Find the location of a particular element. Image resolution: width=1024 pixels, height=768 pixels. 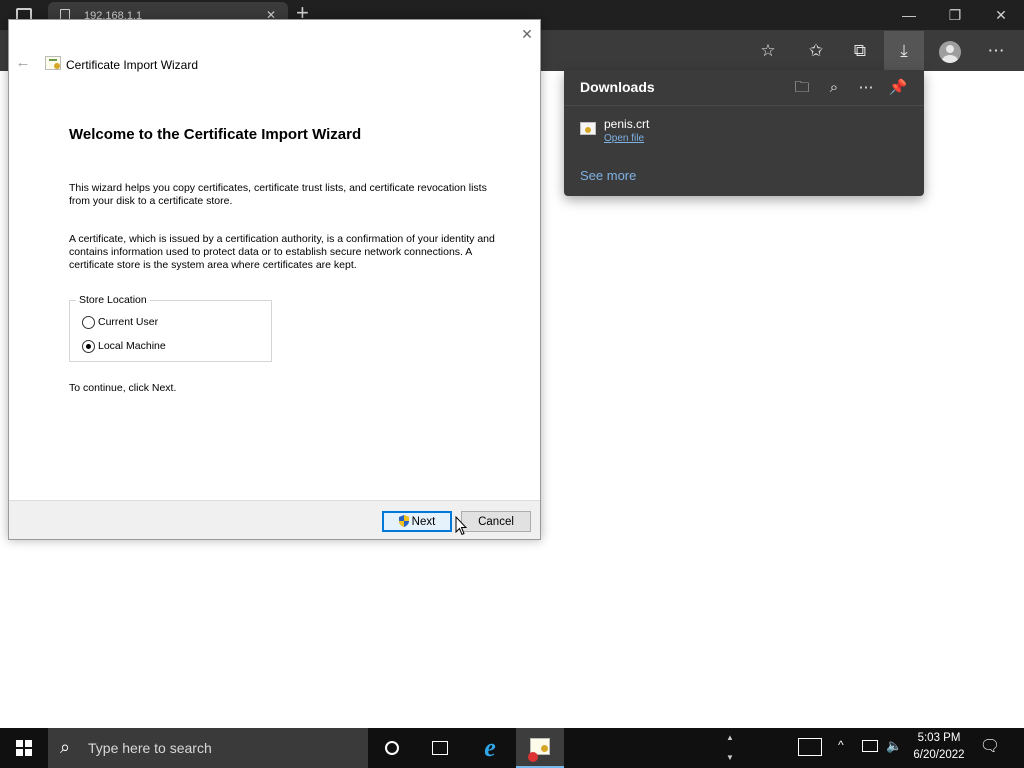

cancel-button: Cancel is located at coordinates (496, 521).